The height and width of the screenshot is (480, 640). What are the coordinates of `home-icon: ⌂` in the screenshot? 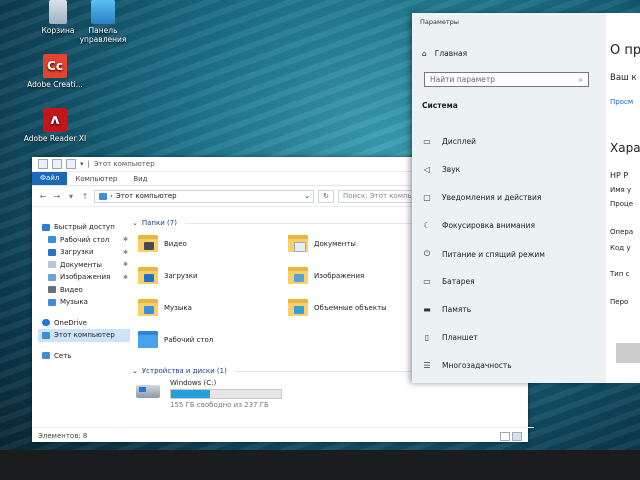 It's located at (424, 53).